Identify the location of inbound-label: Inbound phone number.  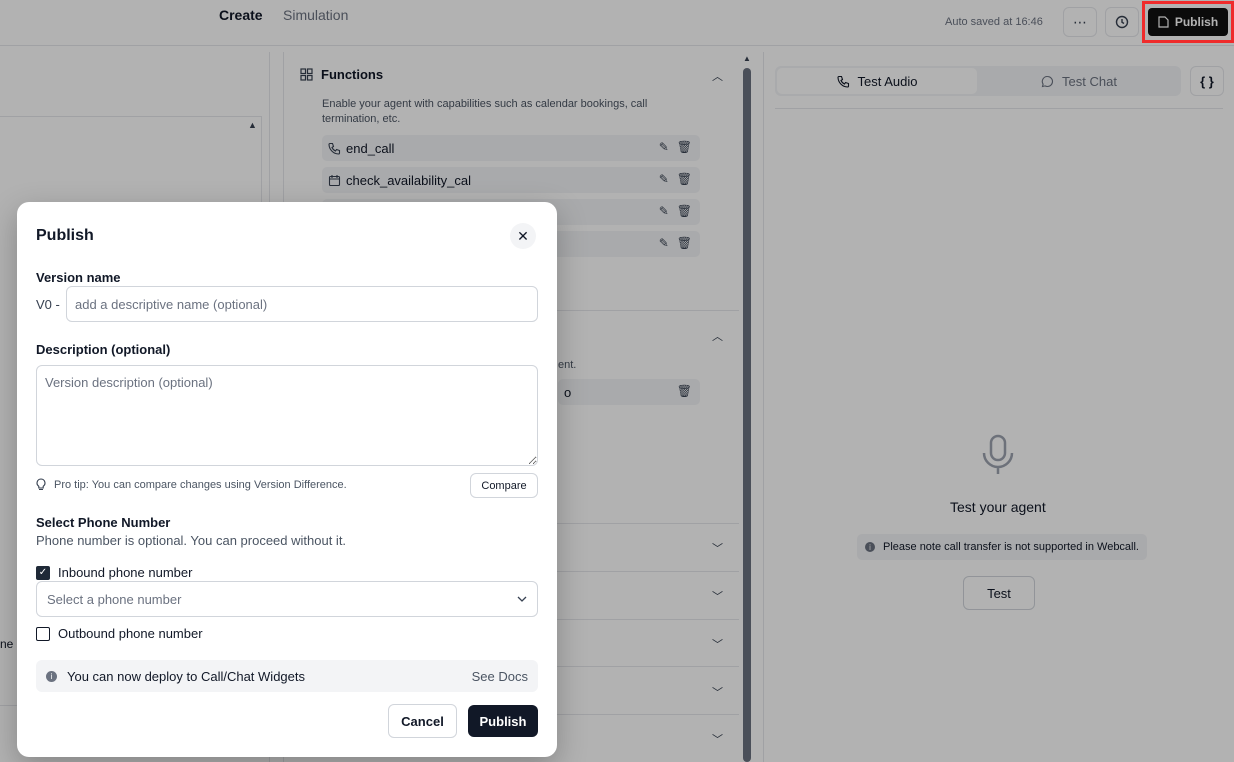
(125, 572).